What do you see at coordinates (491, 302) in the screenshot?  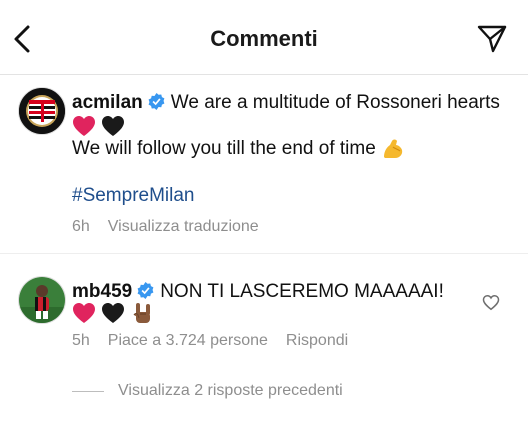 I see `heart-outline-icon` at bounding box center [491, 302].